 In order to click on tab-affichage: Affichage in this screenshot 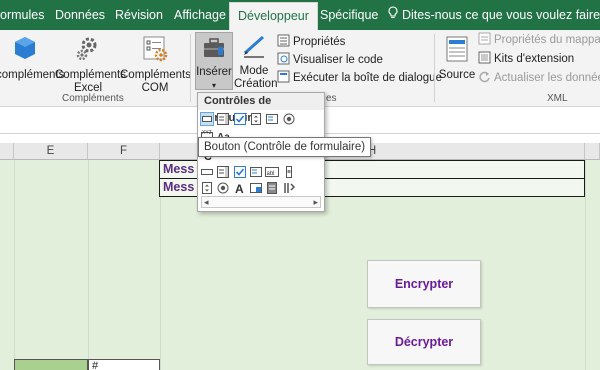, I will do `click(200, 15)`.